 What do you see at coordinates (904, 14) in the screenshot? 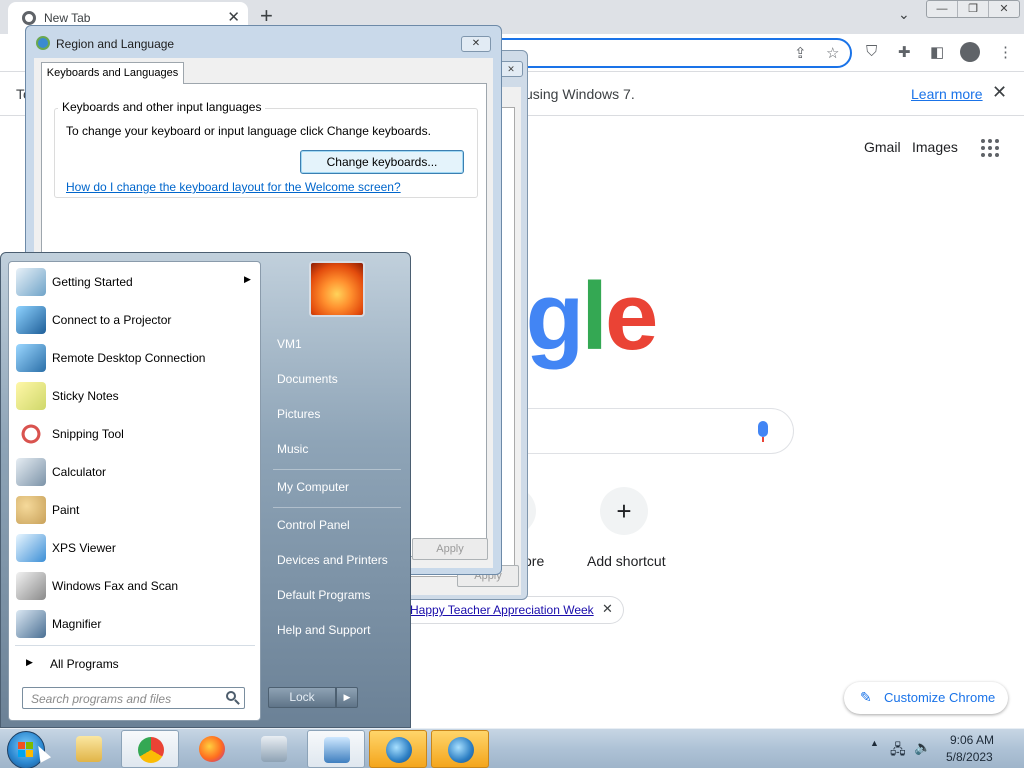
I see `tab-search-button: ⌄` at bounding box center [904, 14].